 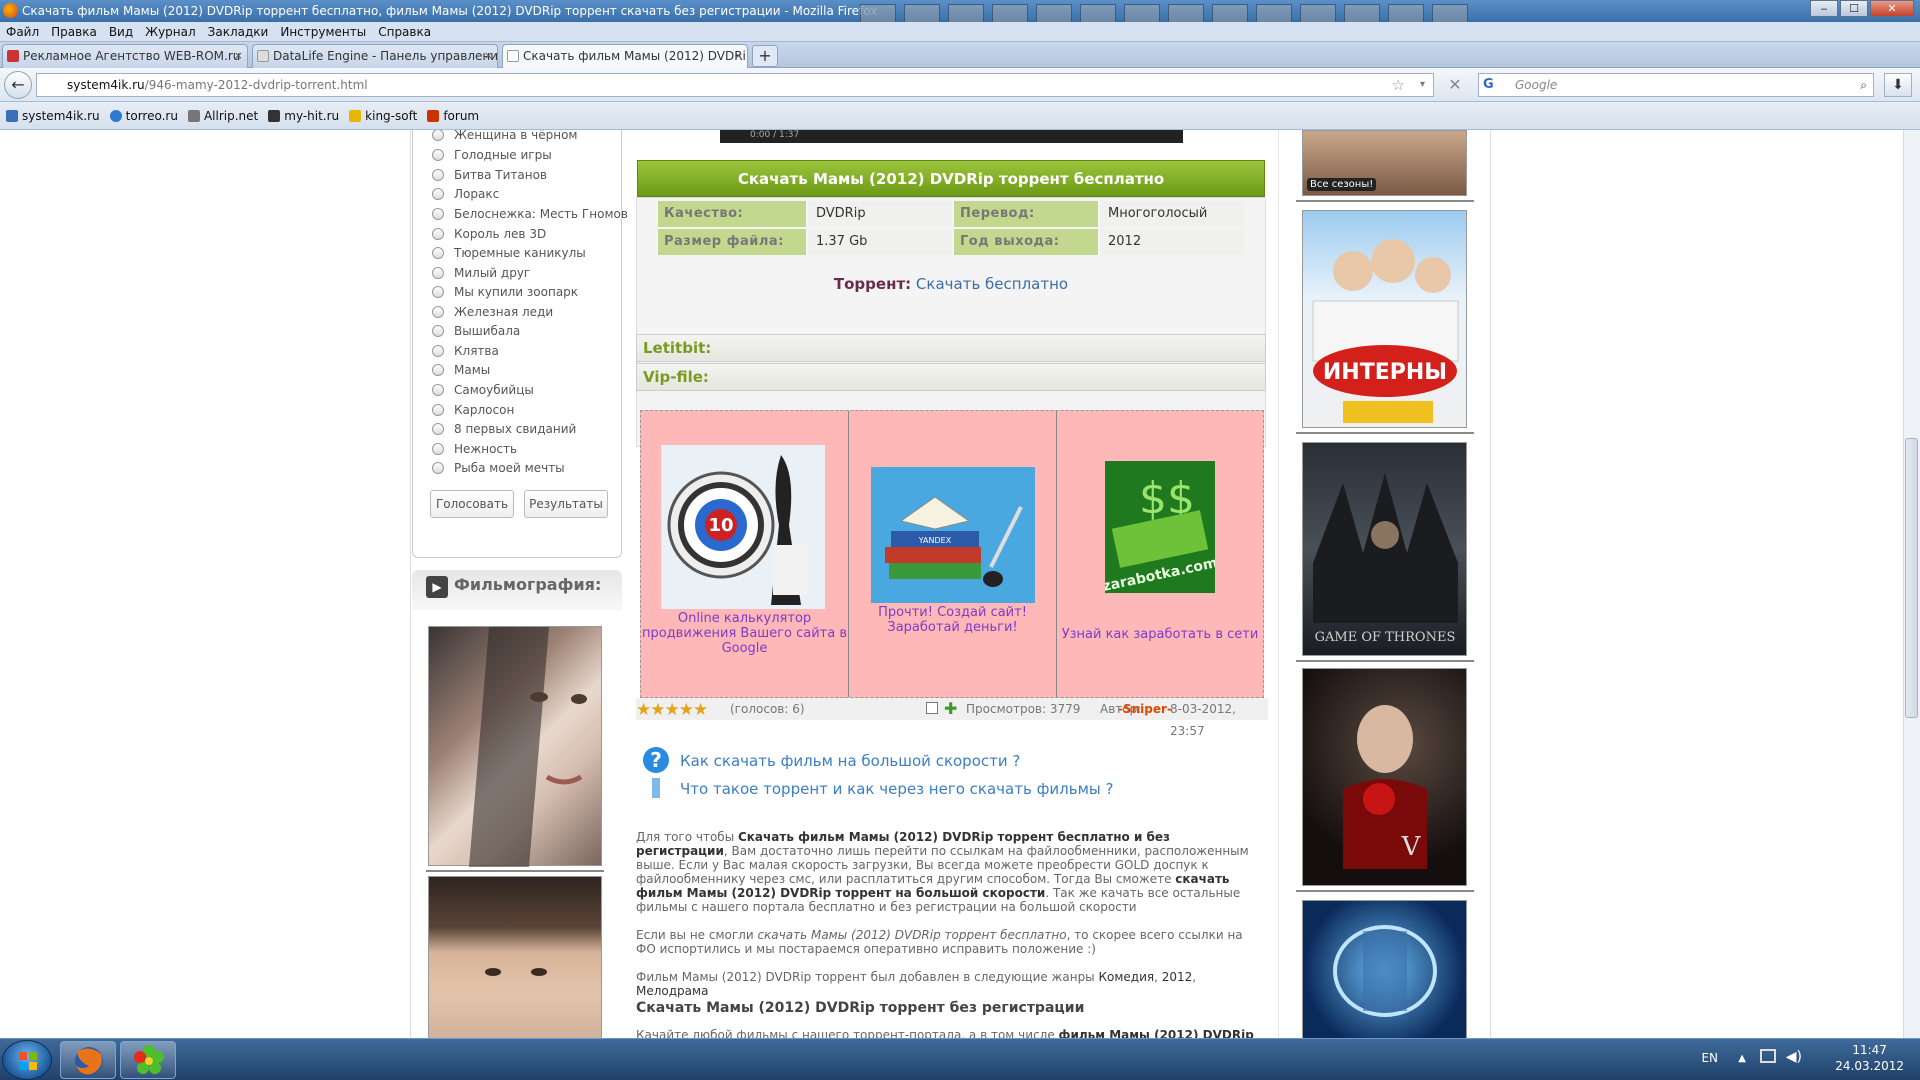 I want to click on network-icon, so click(x=1768, y=1056).